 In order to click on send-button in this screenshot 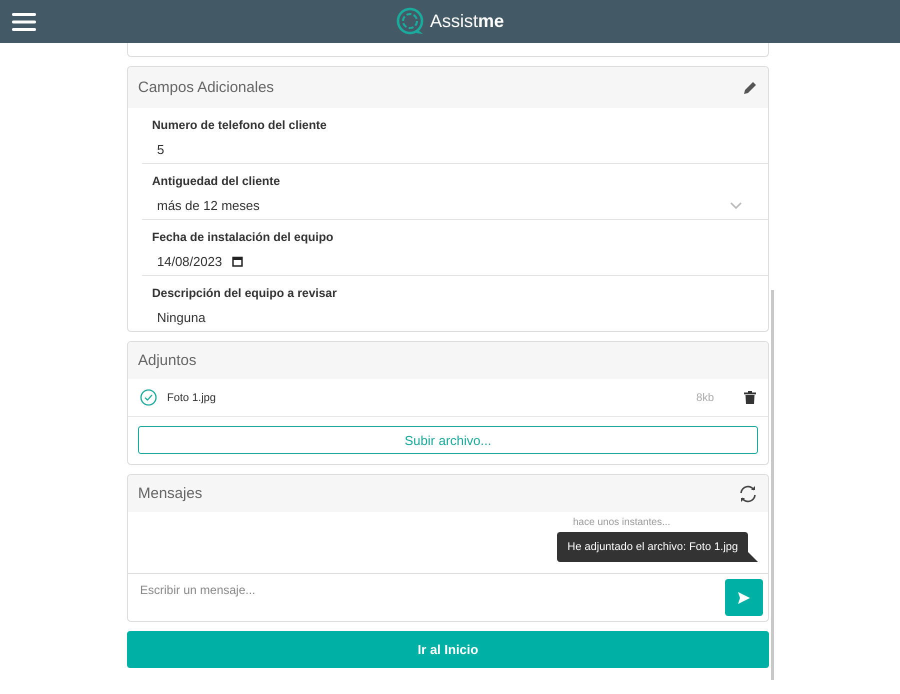, I will do `click(744, 597)`.